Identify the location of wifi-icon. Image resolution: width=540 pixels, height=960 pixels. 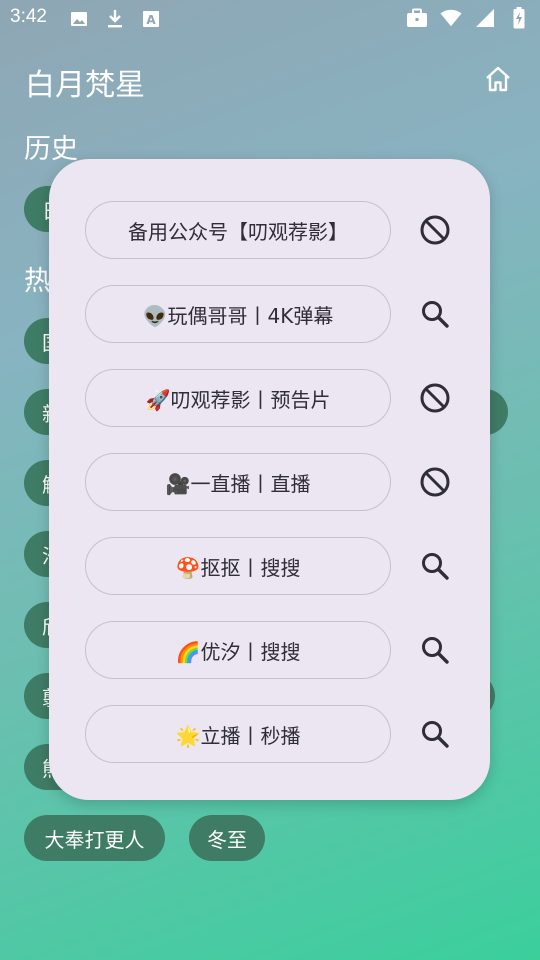
(451, 18).